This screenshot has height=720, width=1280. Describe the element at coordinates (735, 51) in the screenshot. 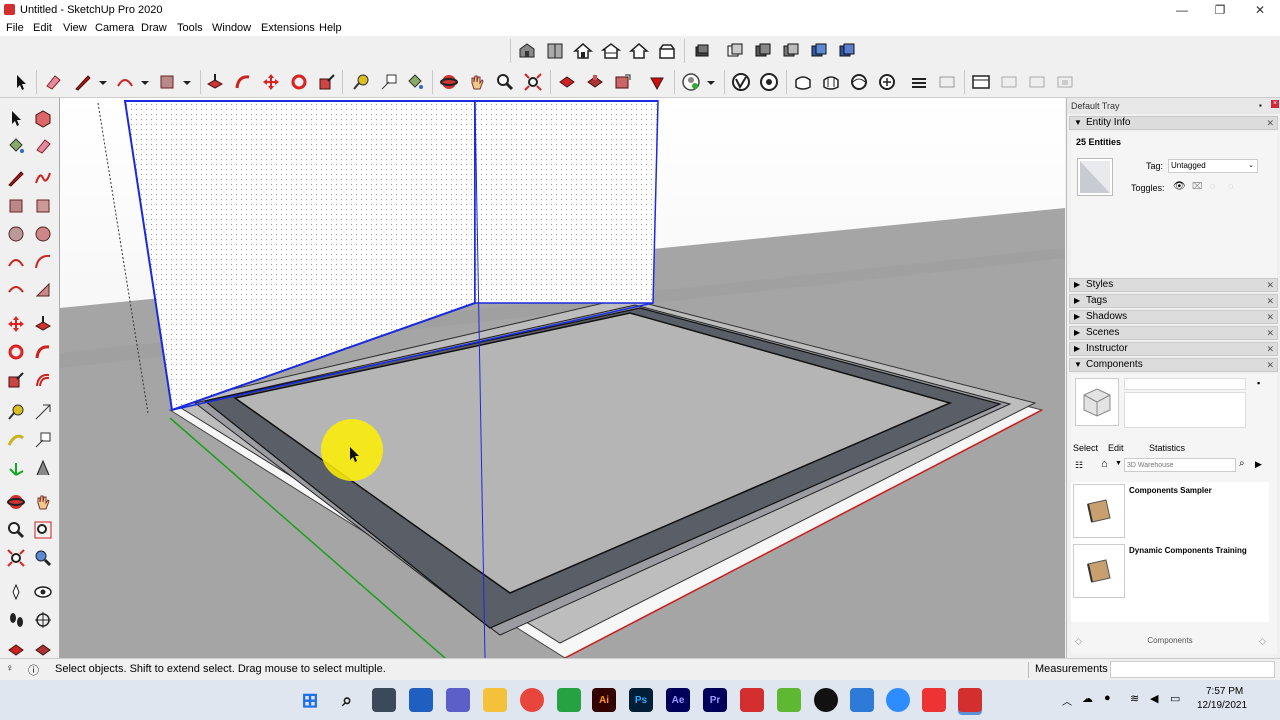

I see `wireframe-icon` at that location.